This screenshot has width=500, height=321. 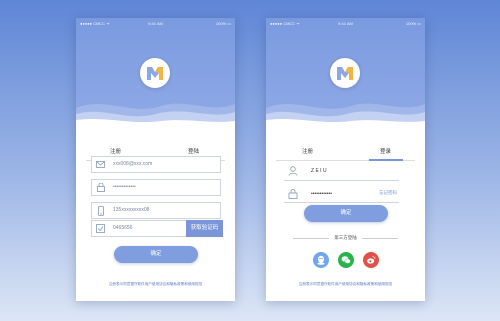 What do you see at coordinates (388, 193) in the screenshot?
I see `forgot-password-link: 忘记密码` at bounding box center [388, 193].